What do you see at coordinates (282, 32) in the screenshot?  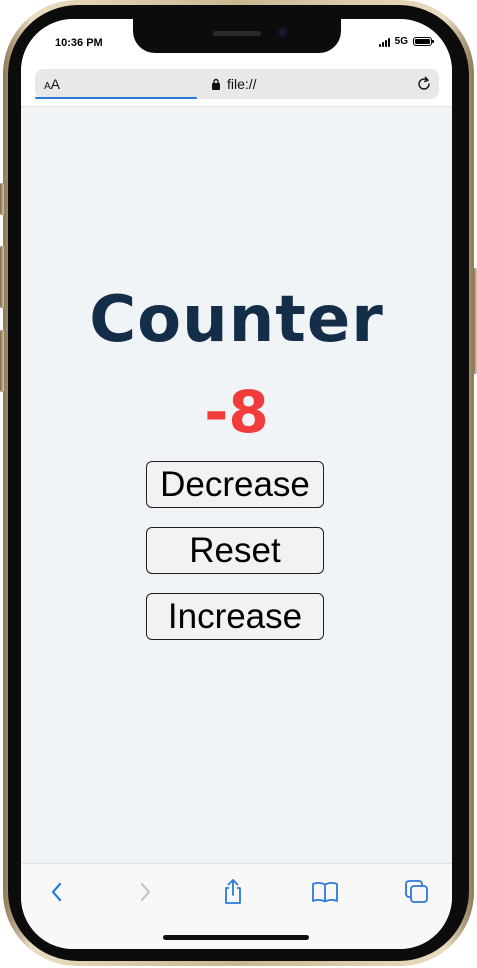 I see `front-camera-icon` at bounding box center [282, 32].